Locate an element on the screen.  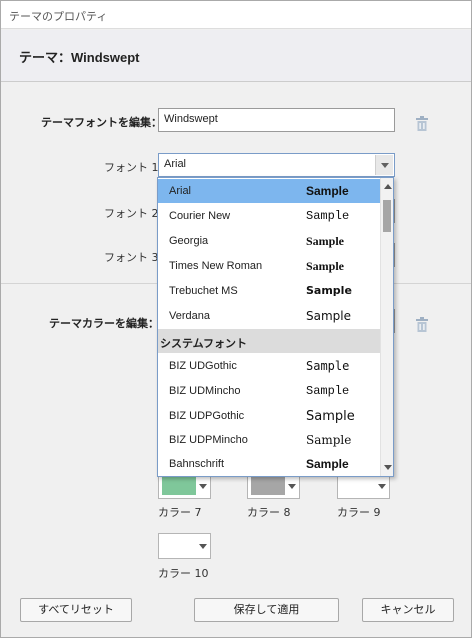
color-7-label: カラー 7 is located at coordinates (180, 512).